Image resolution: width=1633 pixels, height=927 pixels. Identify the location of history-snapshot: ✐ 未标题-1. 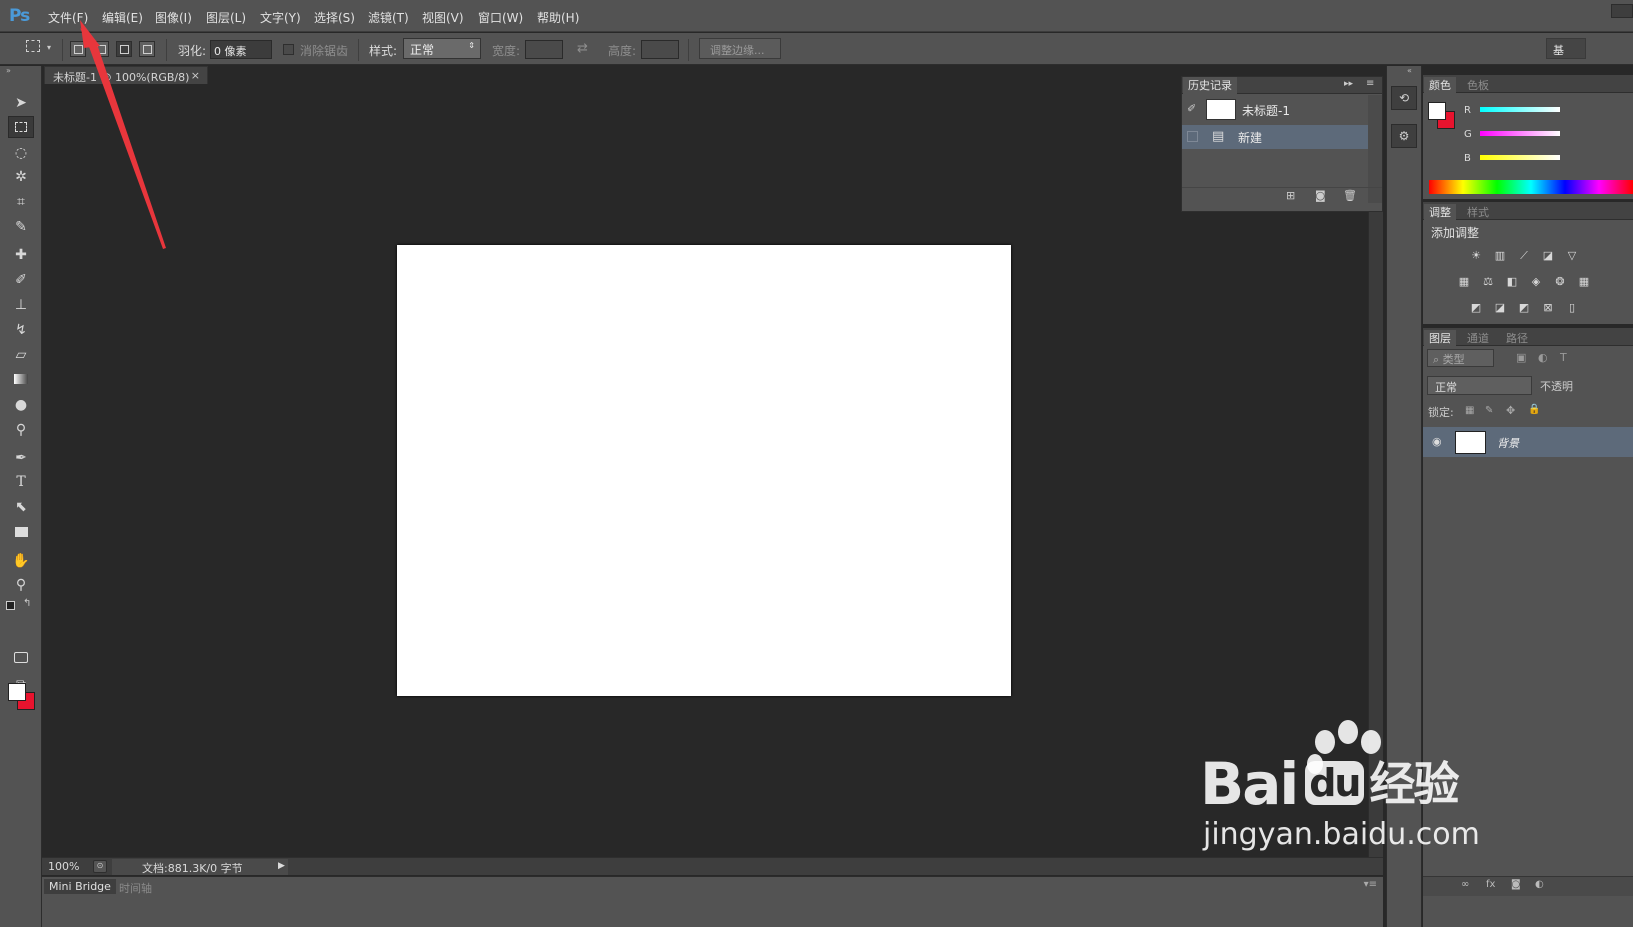
(1275, 109).